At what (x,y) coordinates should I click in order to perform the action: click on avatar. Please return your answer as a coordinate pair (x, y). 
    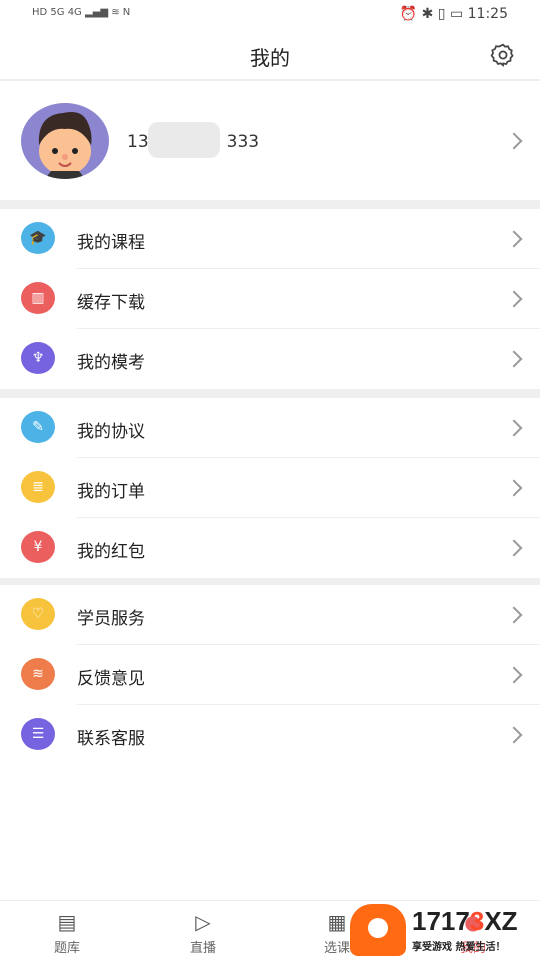
    Looking at the image, I should click on (65, 141).